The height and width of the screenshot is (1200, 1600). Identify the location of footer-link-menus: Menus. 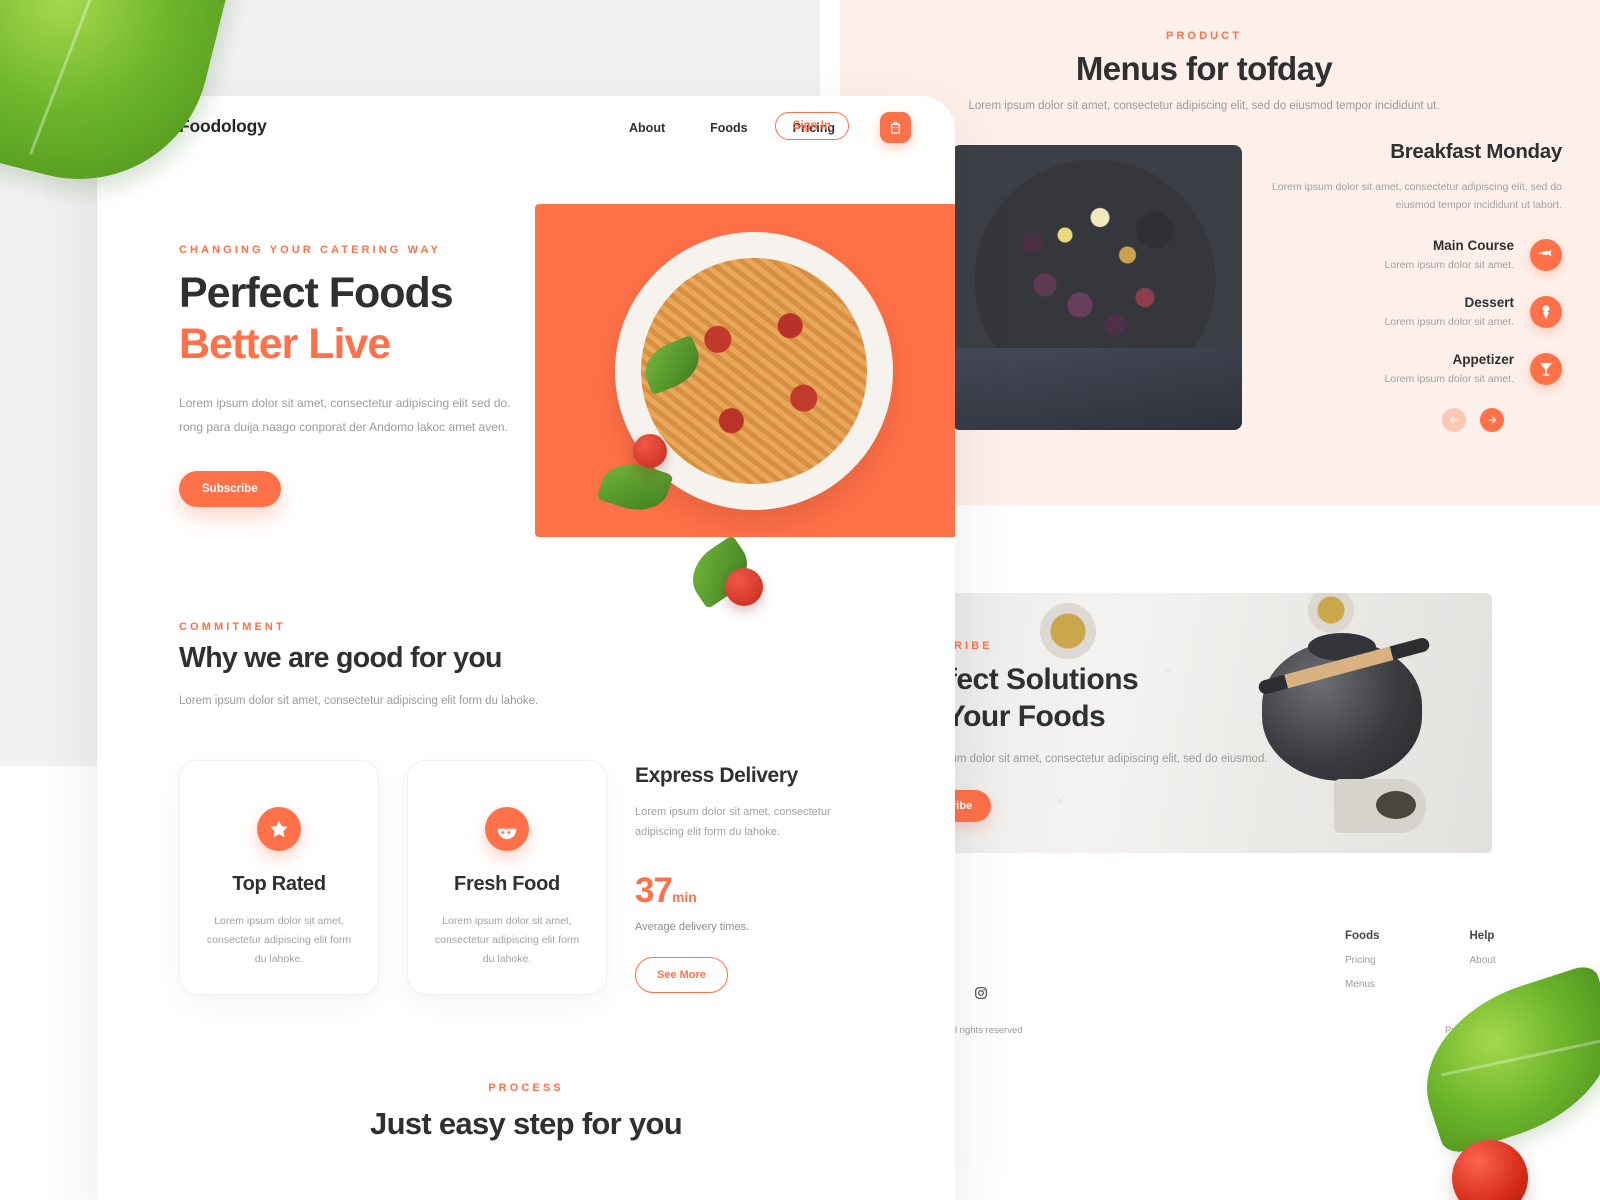
(1362, 984).